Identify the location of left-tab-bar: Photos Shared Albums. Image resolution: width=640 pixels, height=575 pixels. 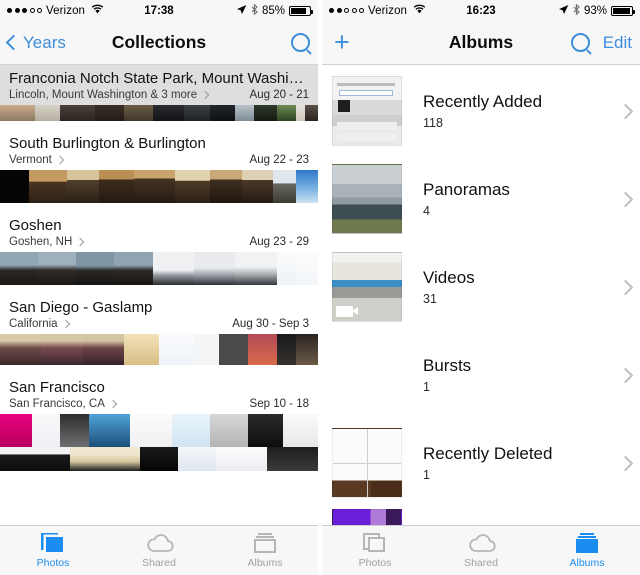
(159, 550).